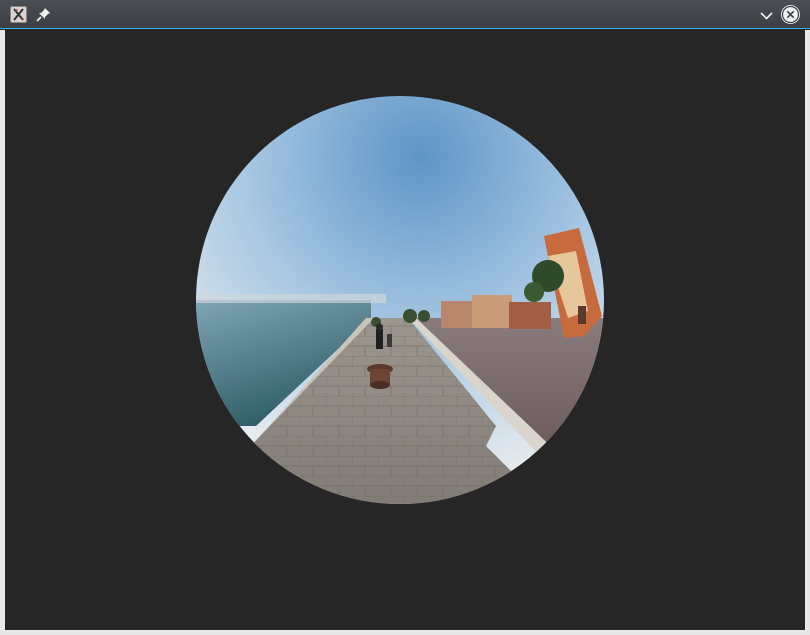 The image size is (810, 635). I want to click on x-glyph, so click(18, 14).